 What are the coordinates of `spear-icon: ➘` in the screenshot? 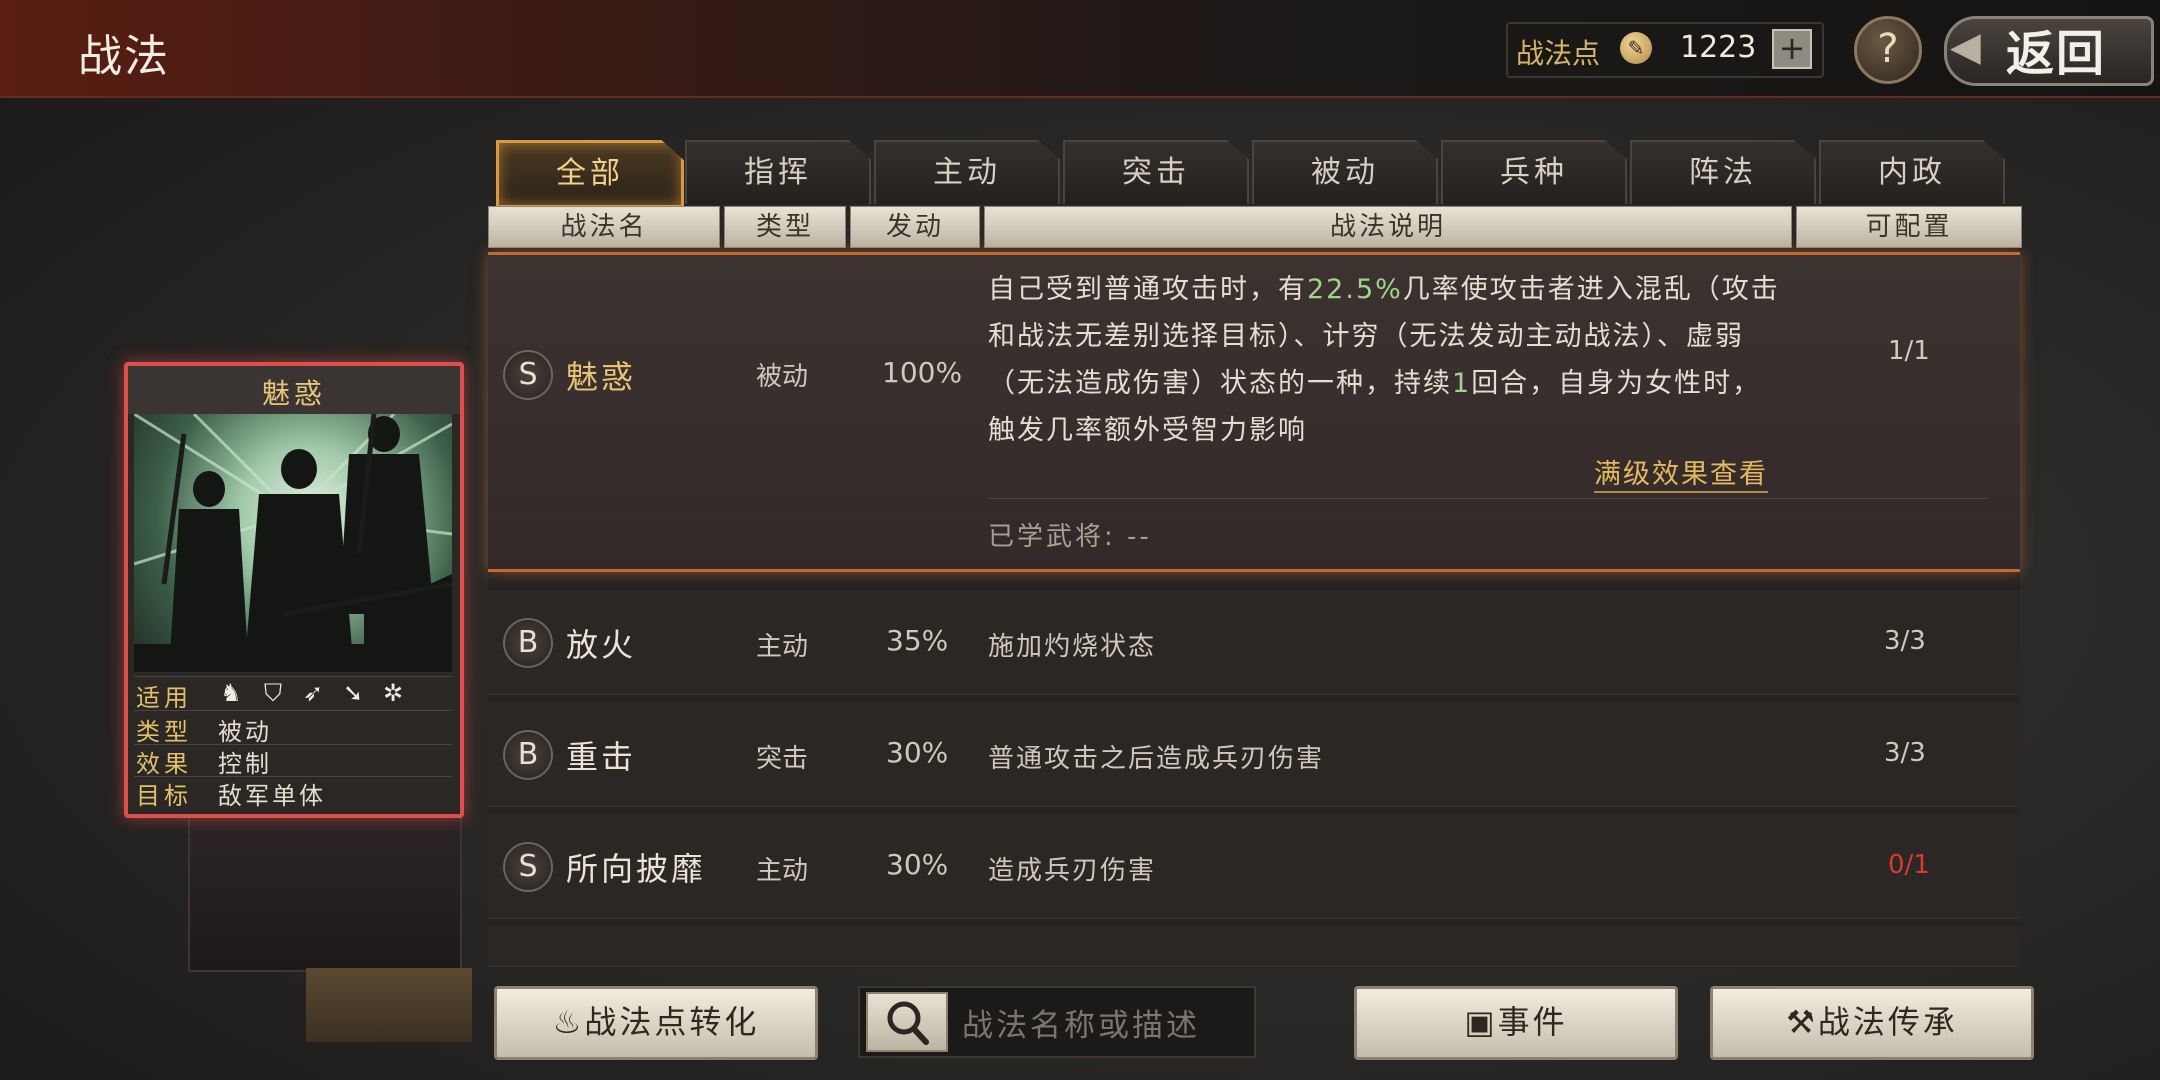 It's located at (353, 693).